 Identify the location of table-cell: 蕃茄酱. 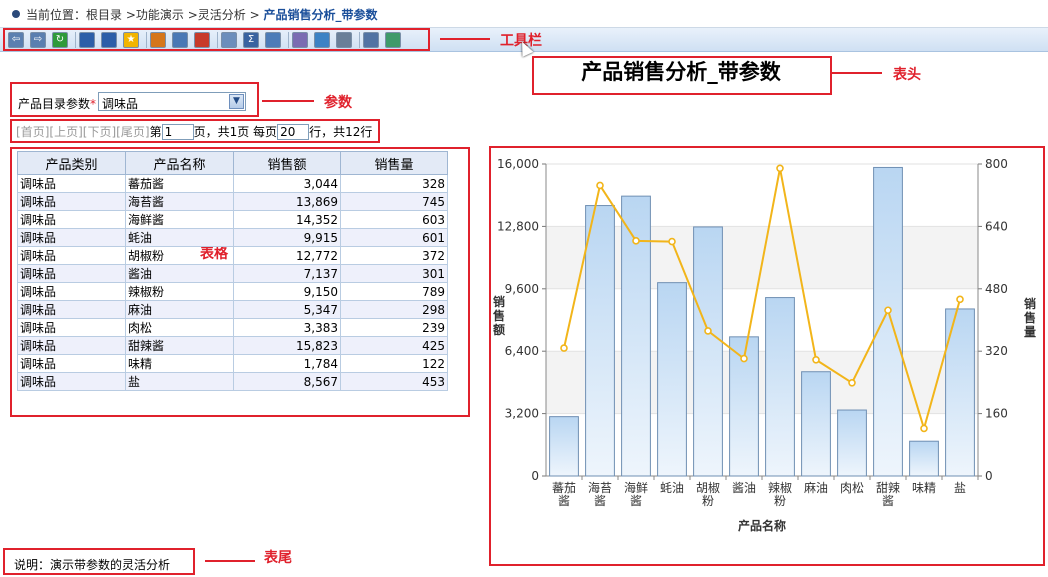
(179, 183).